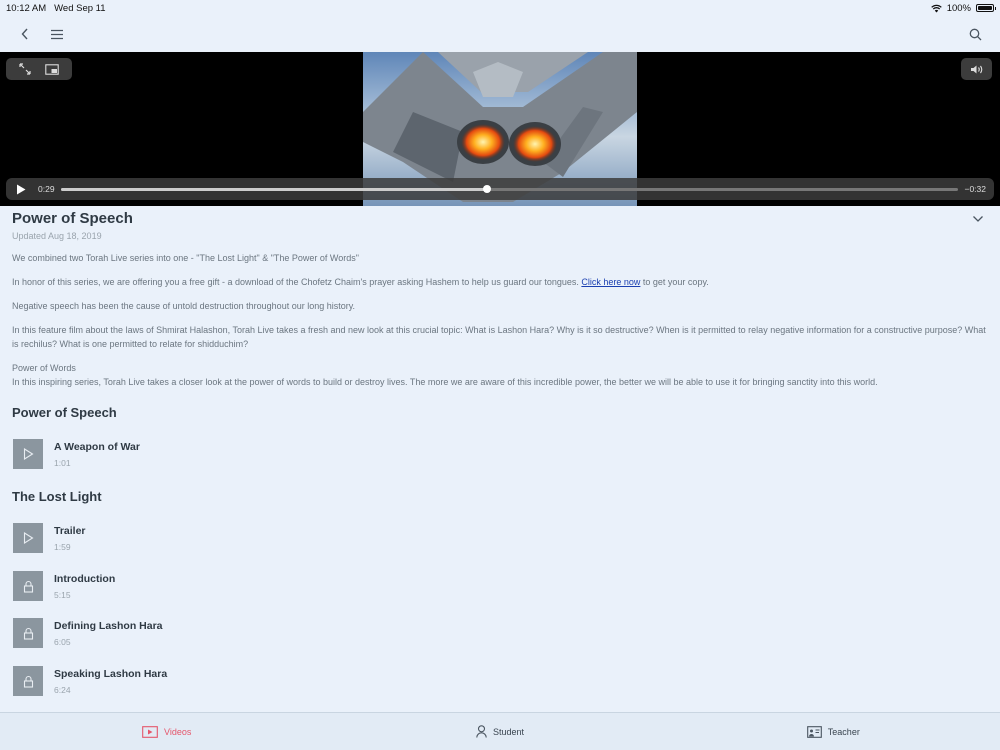  What do you see at coordinates (85, 578) in the screenshot?
I see `episode-title: Introduction` at bounding box center [85, 578].